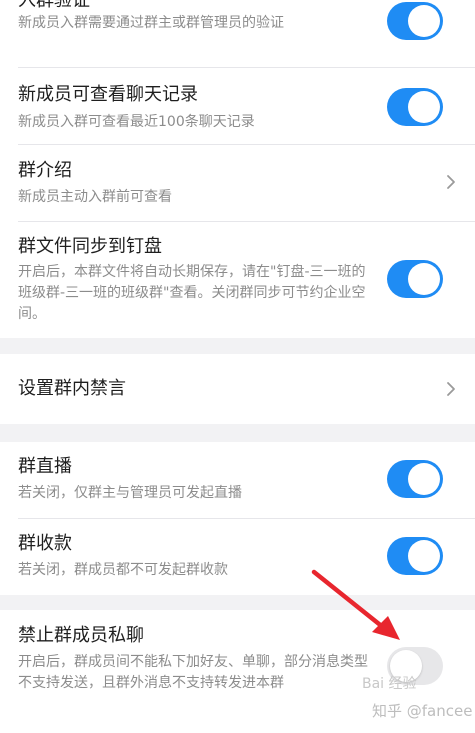  I want to click on live-title: 群直播, so click(45, 466).